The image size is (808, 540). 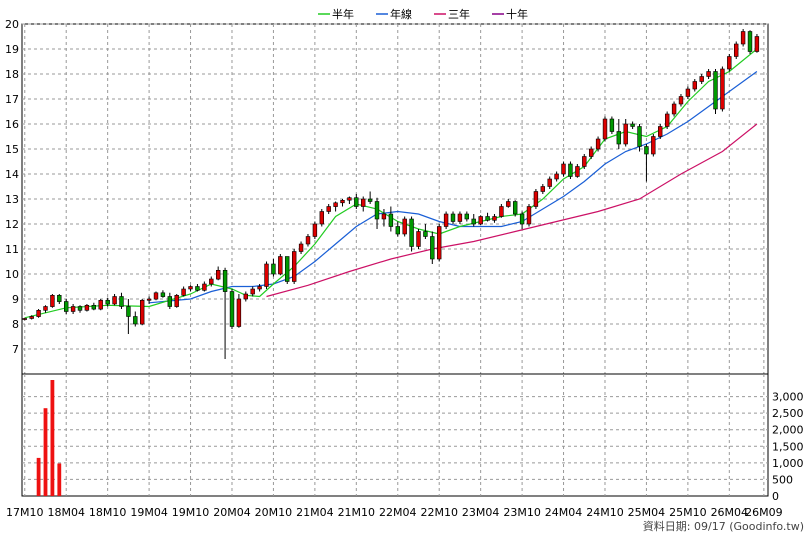 What do you see at coordinates (66, 512) in the screenshot?
I see `x-tick-label: 18M04` at bounding box center [66, 512].